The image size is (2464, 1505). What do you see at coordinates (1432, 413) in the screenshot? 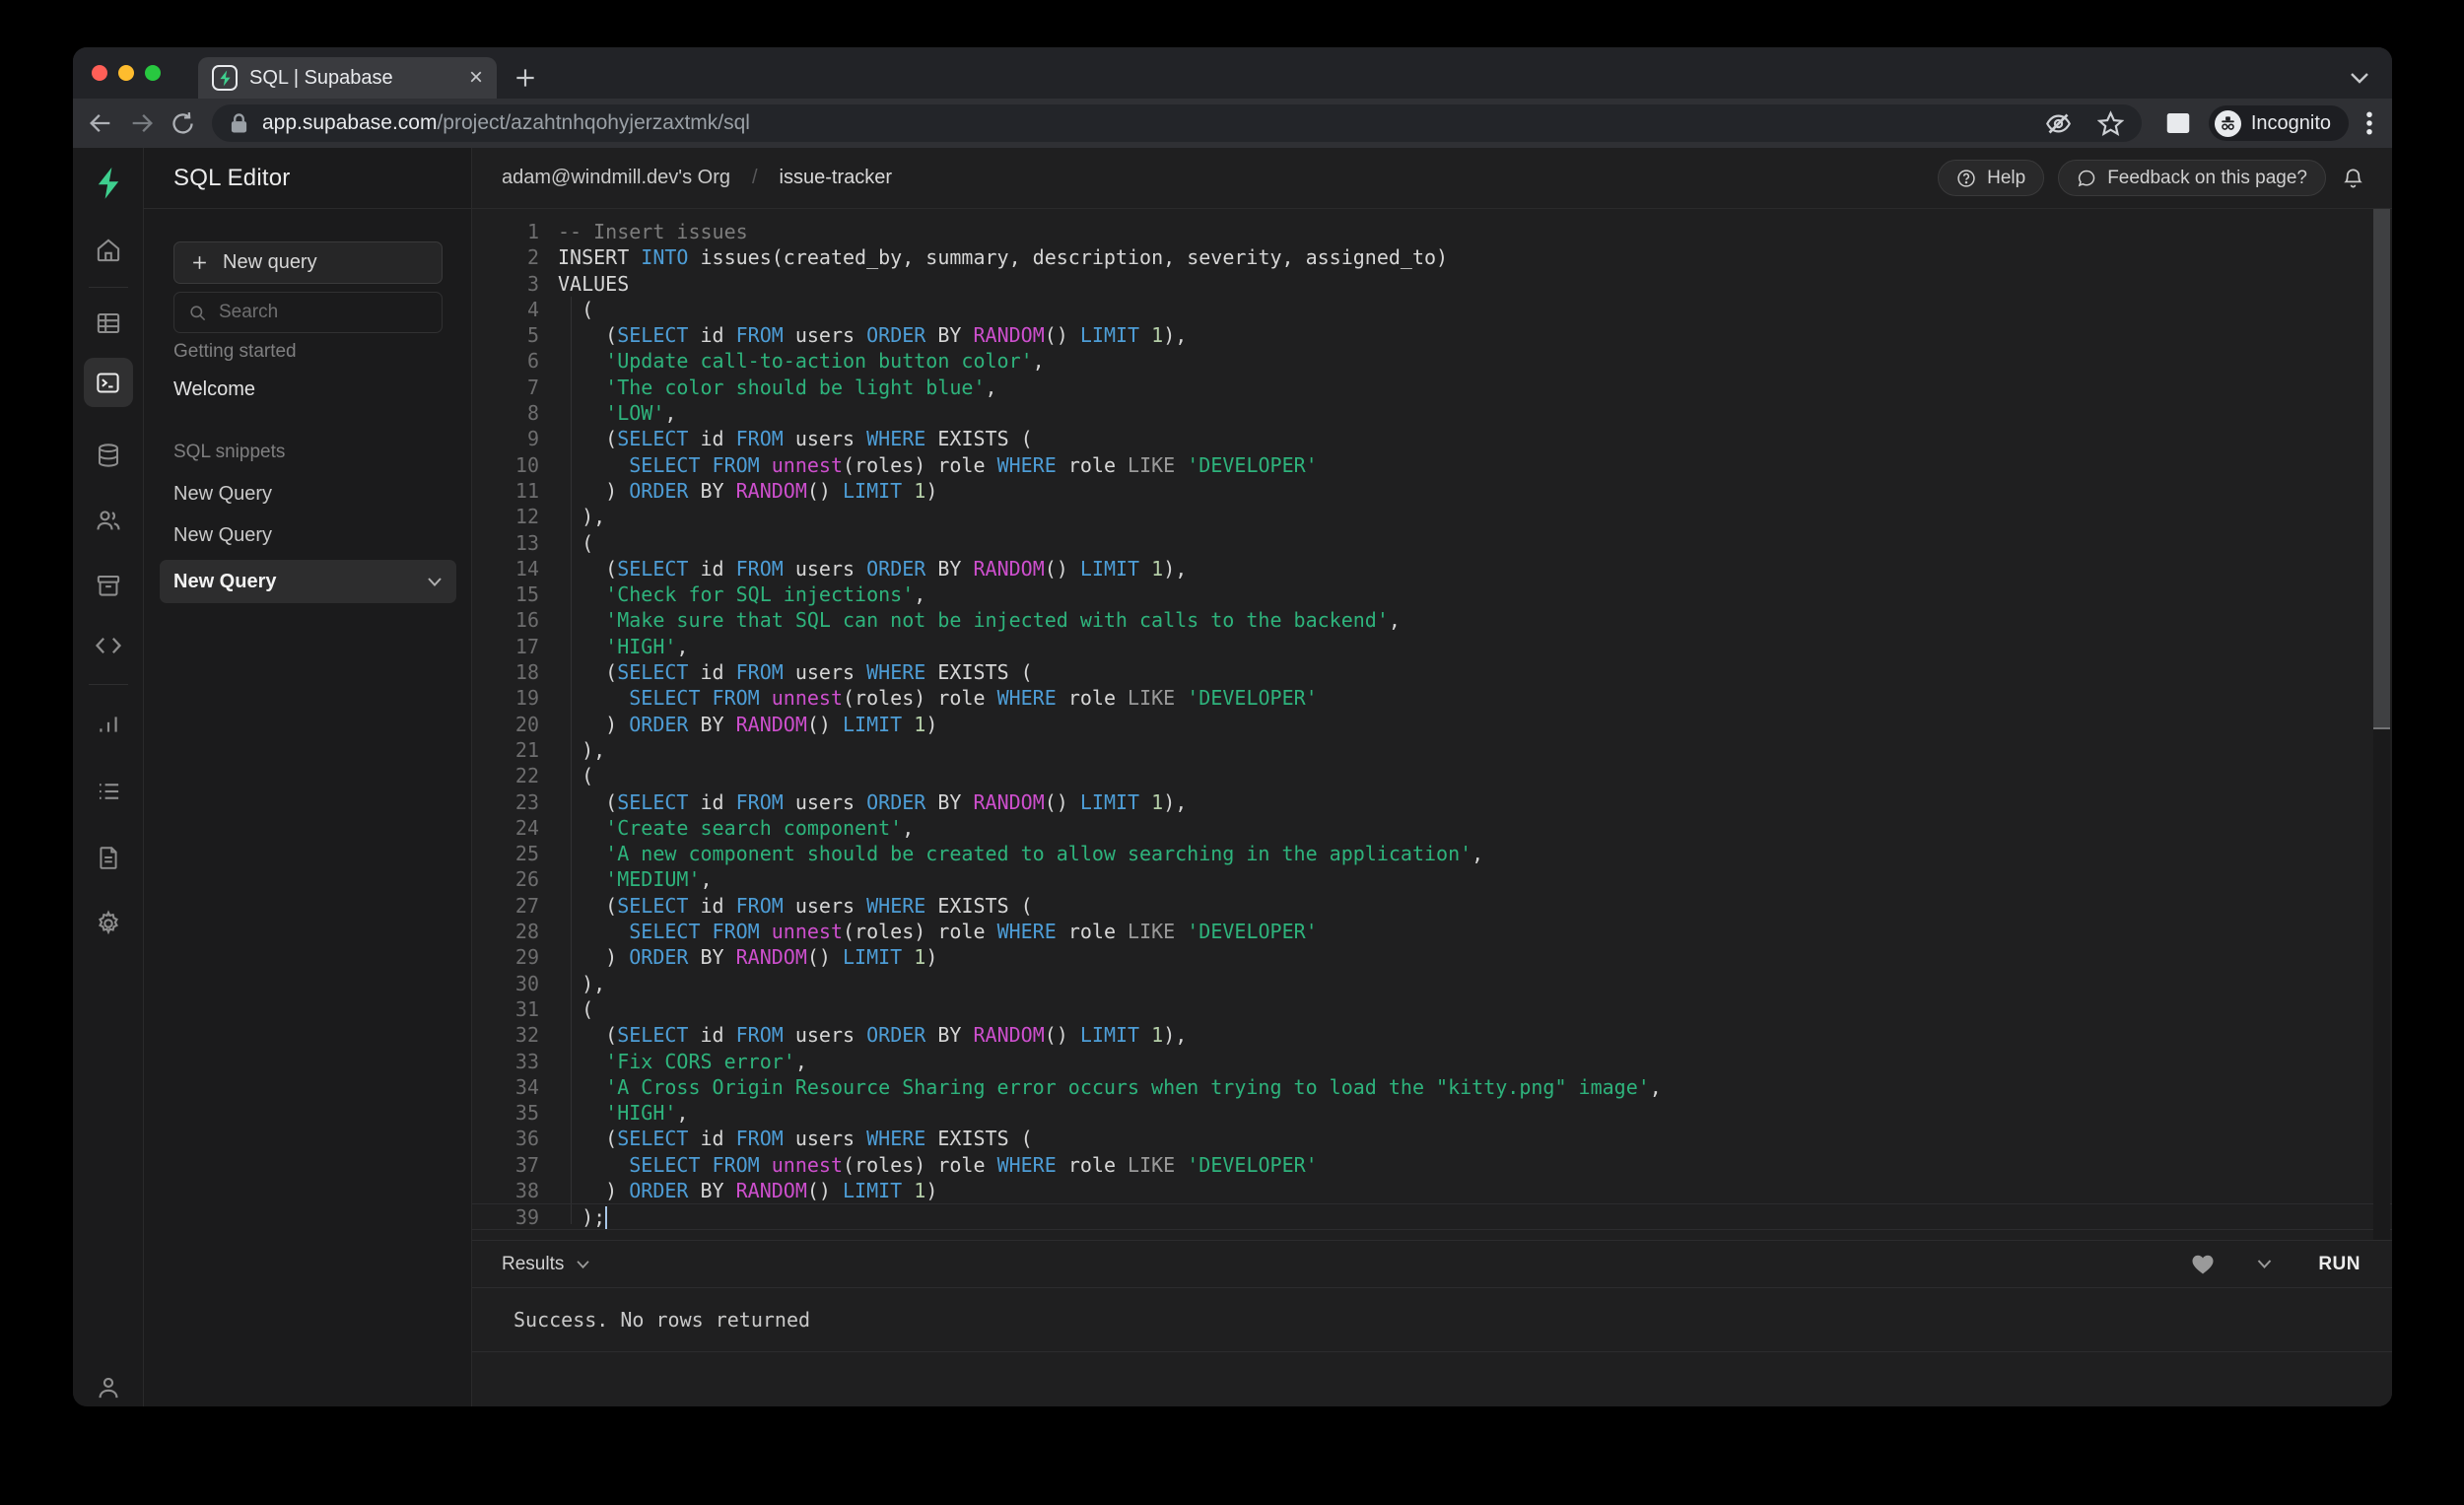
I see `code-line: 8 'LOW',` at bounding box center [1432, 413].